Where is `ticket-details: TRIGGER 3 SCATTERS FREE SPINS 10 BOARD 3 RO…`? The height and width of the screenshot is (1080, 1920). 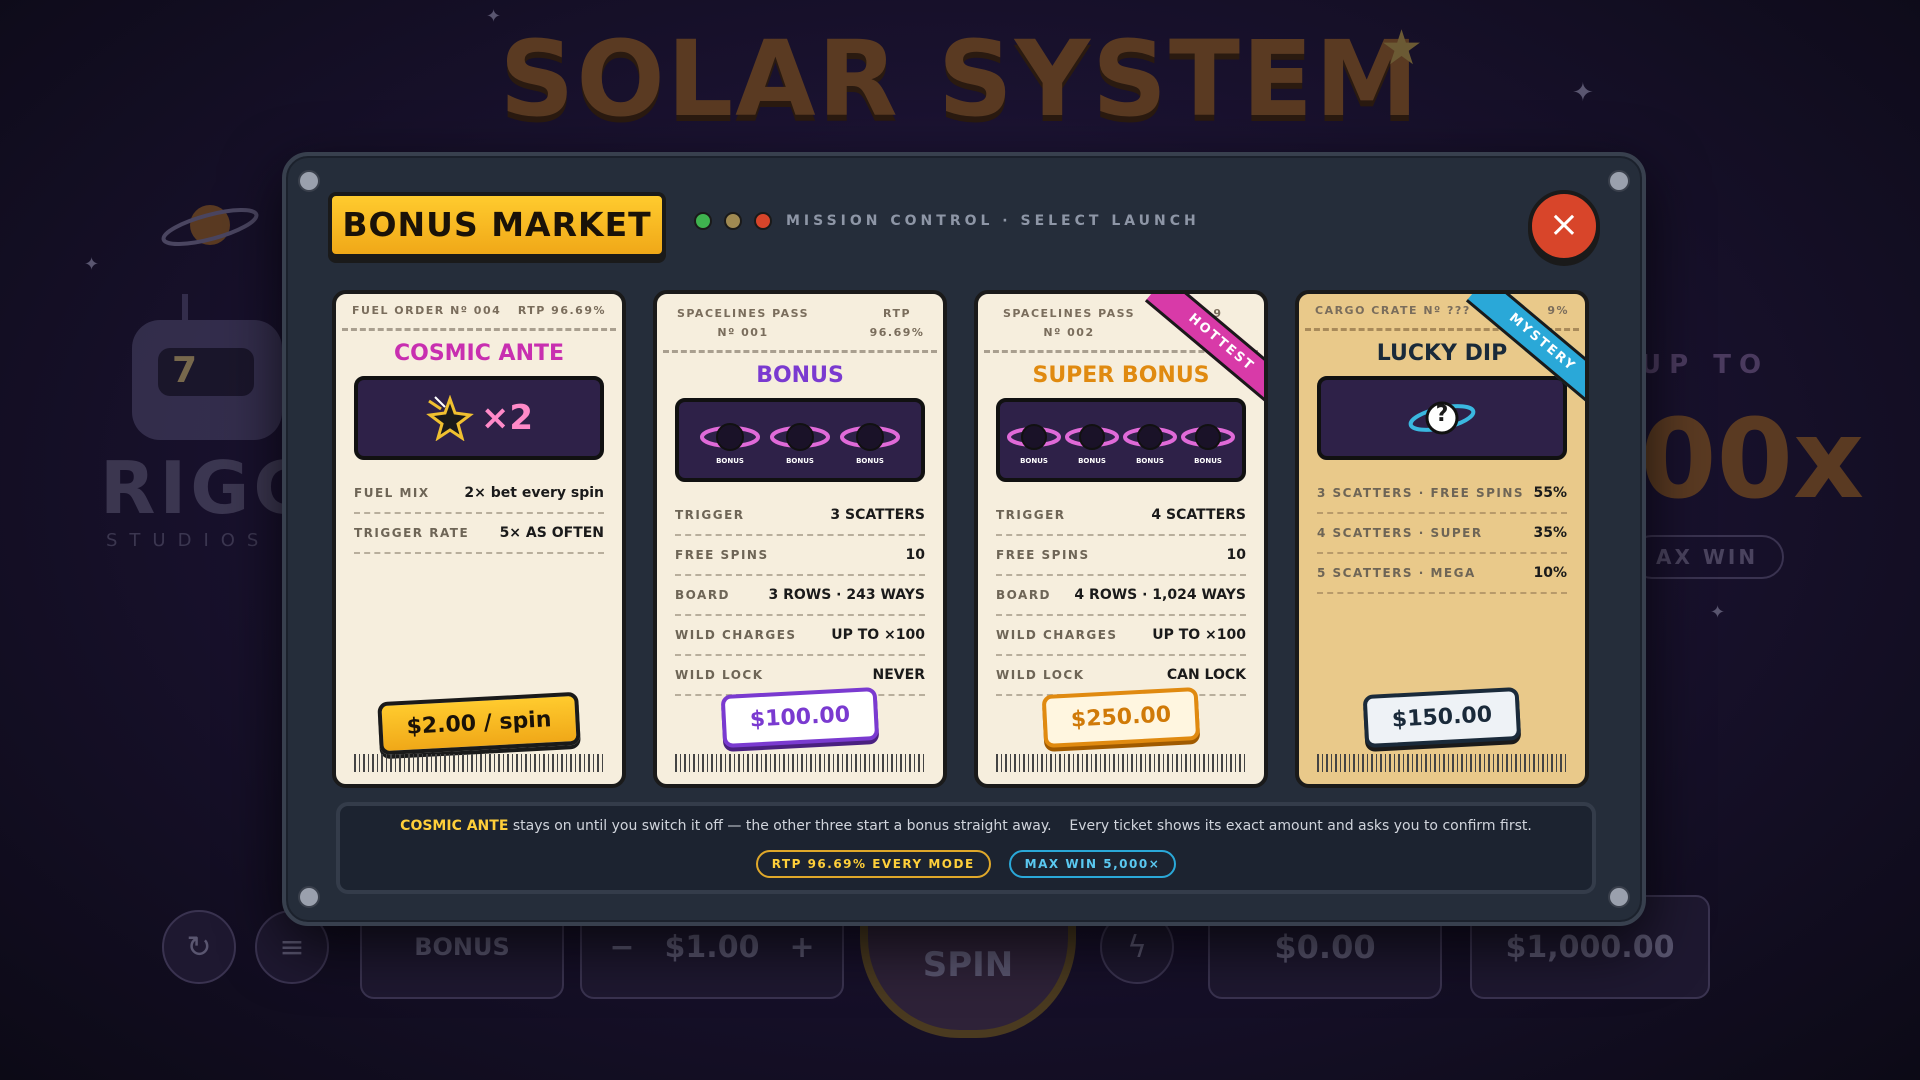 ticket-details: TRIGGER 3 SCATTERS FREE SPINS 10 BOARD 3 RO… is located at coordinates (800, 596).